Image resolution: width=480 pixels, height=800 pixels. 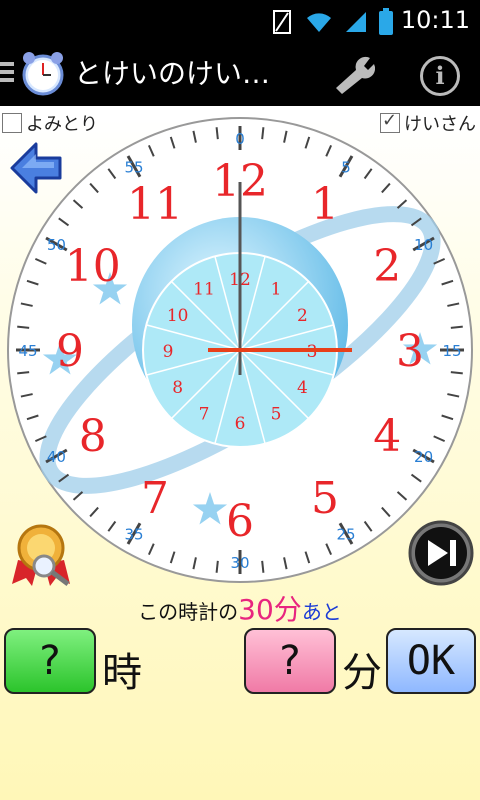 I want to click on inner-number: 1, so click(x=276, y=290).